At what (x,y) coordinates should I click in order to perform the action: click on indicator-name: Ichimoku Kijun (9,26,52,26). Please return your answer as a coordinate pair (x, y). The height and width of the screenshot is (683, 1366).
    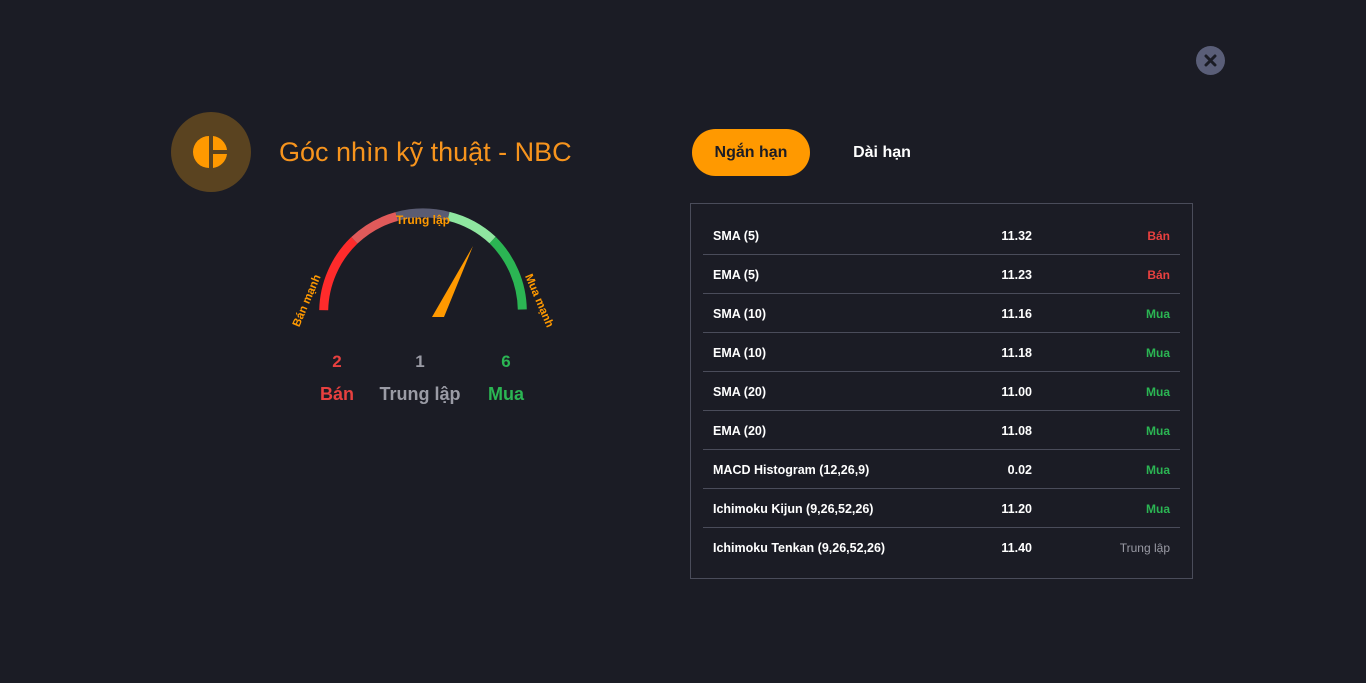
    Looking at the image, I should click on (793, 509).